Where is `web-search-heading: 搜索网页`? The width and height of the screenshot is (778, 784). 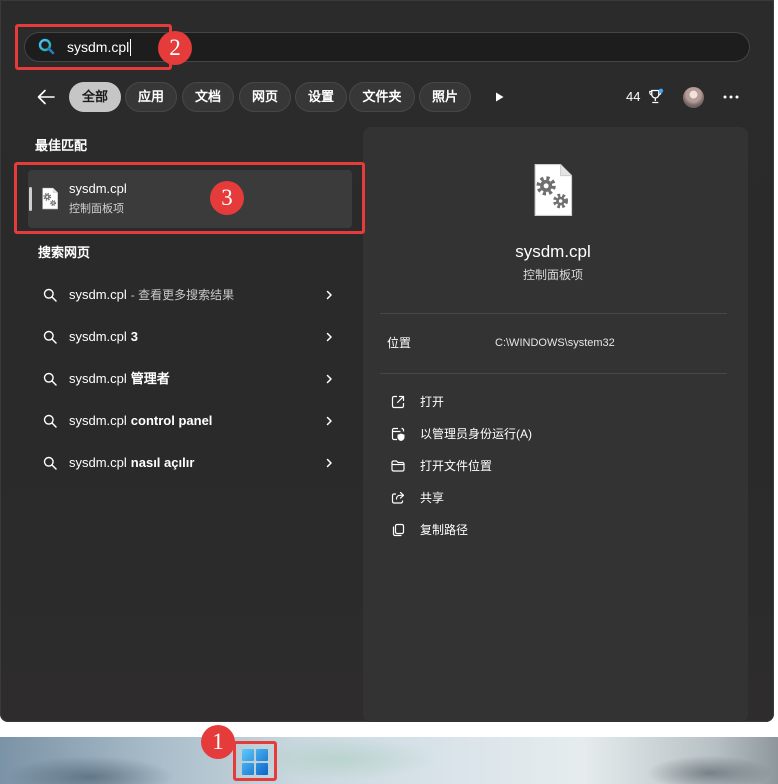
web-search-heading: 搜索网页 is located at coordinates (64, 252).